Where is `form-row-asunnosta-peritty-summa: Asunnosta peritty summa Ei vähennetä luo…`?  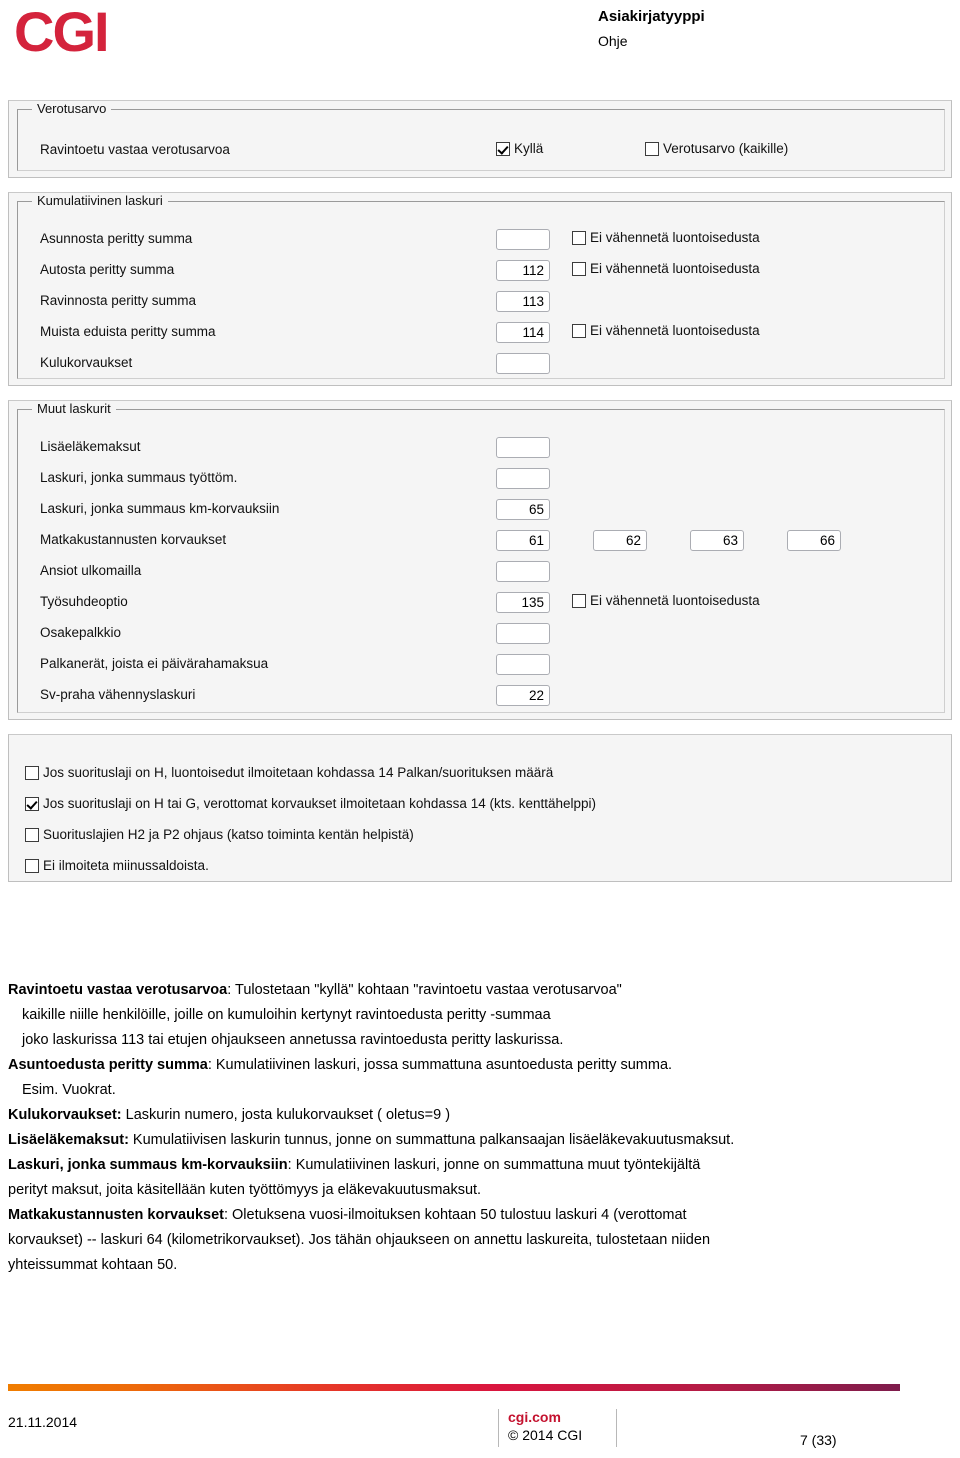
form-row-asunnosta-peritty-summa: Asunnosta peritty summa Ei vähennetä luo… is located at coordinates (481, 240).